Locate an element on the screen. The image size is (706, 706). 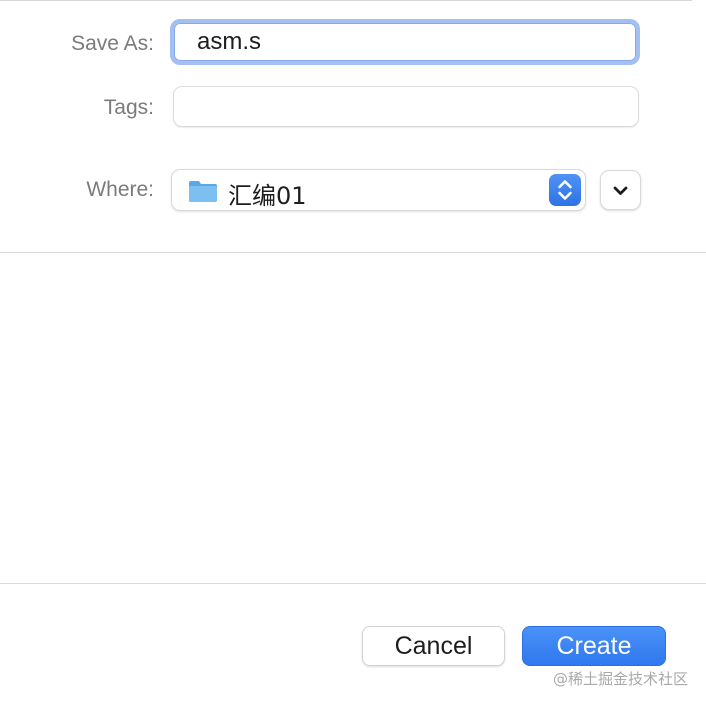
save-as-label: Save As: is located at coordinates (112, 43).